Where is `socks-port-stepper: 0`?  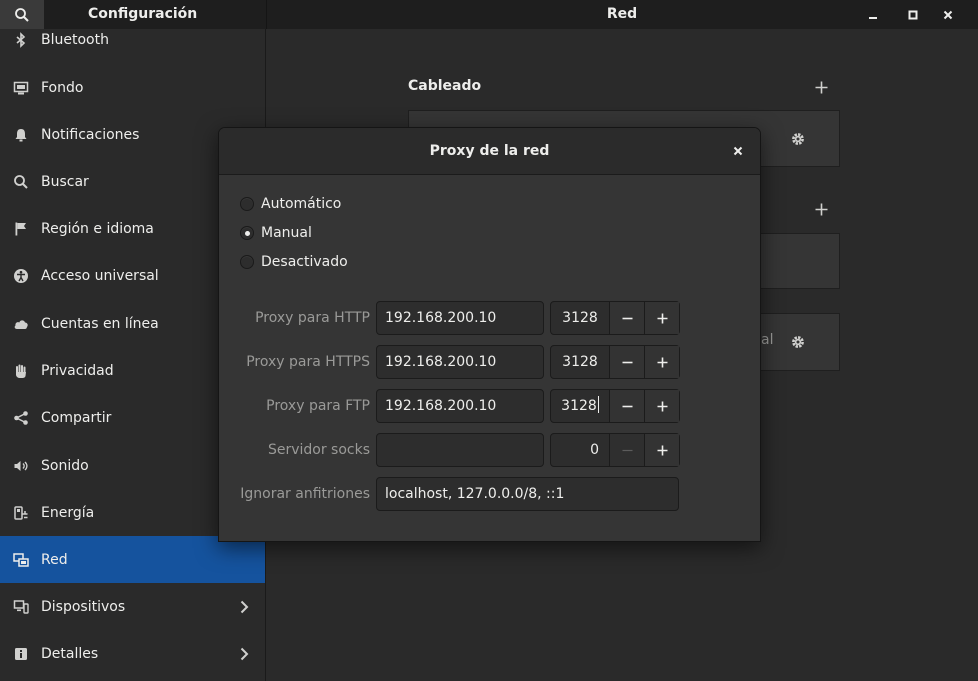 socks-port-stepper: 0 is located at coordinates (615, 450).